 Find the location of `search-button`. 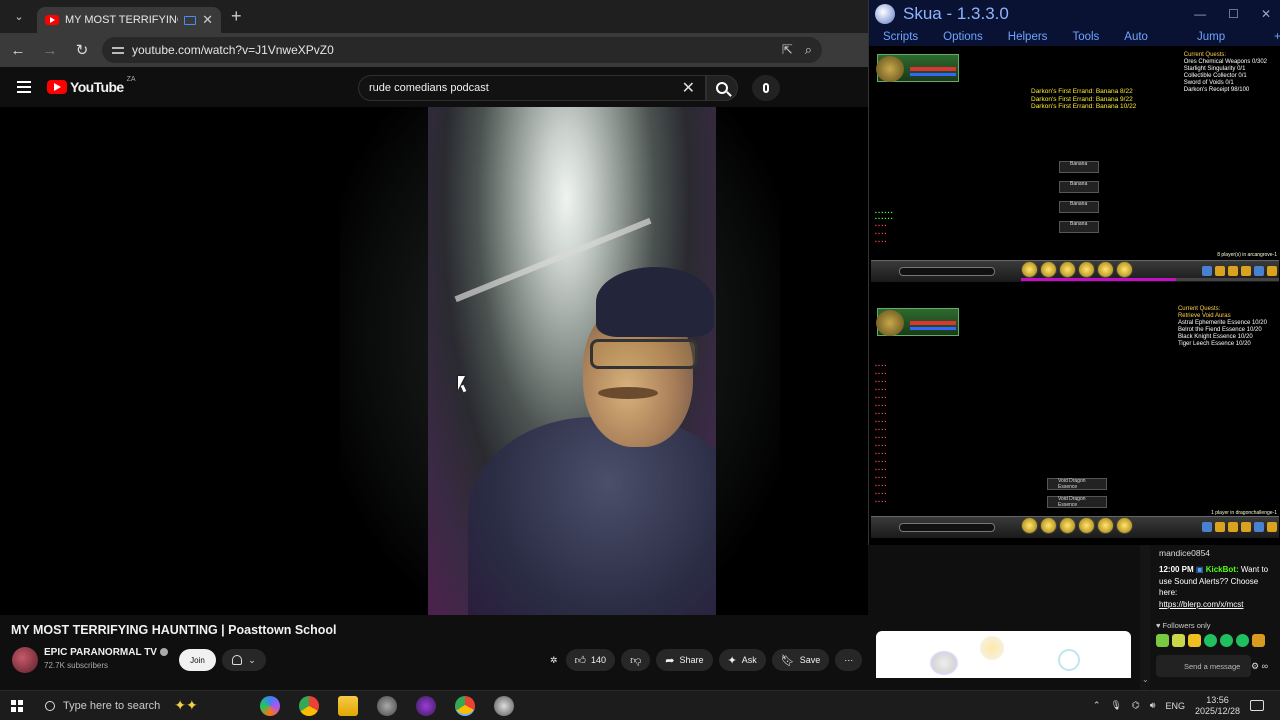

search-button is located at coordinates (722, 88).